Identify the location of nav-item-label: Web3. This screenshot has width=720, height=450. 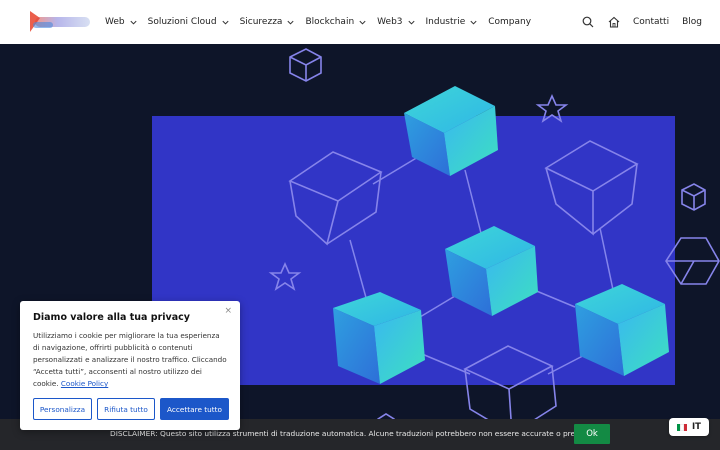
(390, 22).